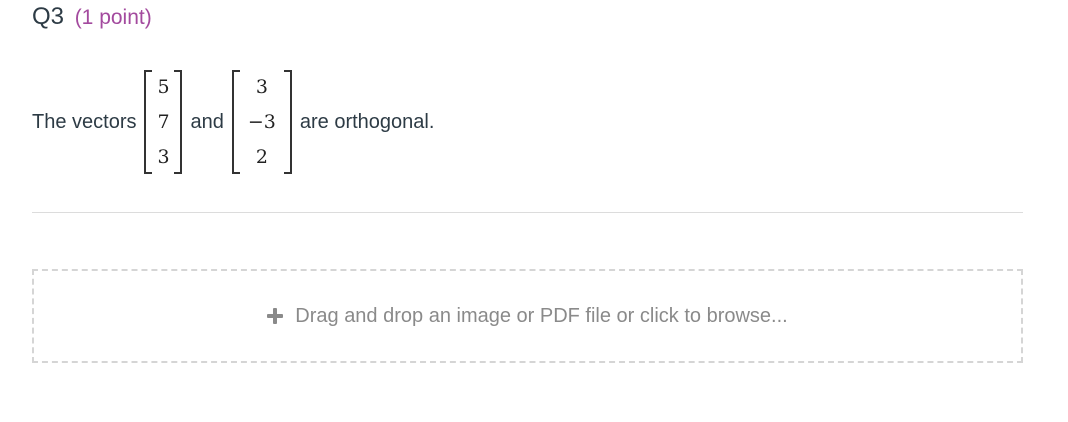  I want to click on divider, so click(527, 212).